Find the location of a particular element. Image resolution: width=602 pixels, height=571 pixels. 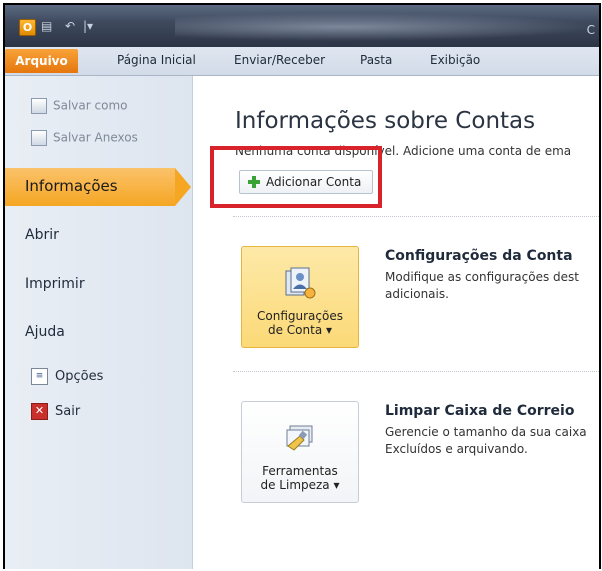

account-settings-button: Configurações de Conta ▾ is located at coordinates (300, 297).